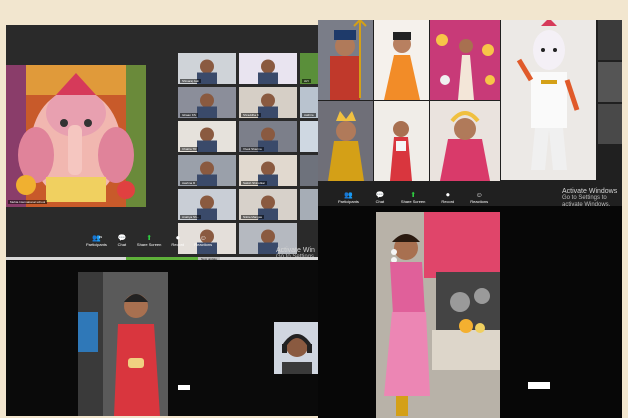  What do you see at coordinates (189, 149) in the screenshot?
I see `participant-name: Chaitra TR` at bounding box center [189, 149].